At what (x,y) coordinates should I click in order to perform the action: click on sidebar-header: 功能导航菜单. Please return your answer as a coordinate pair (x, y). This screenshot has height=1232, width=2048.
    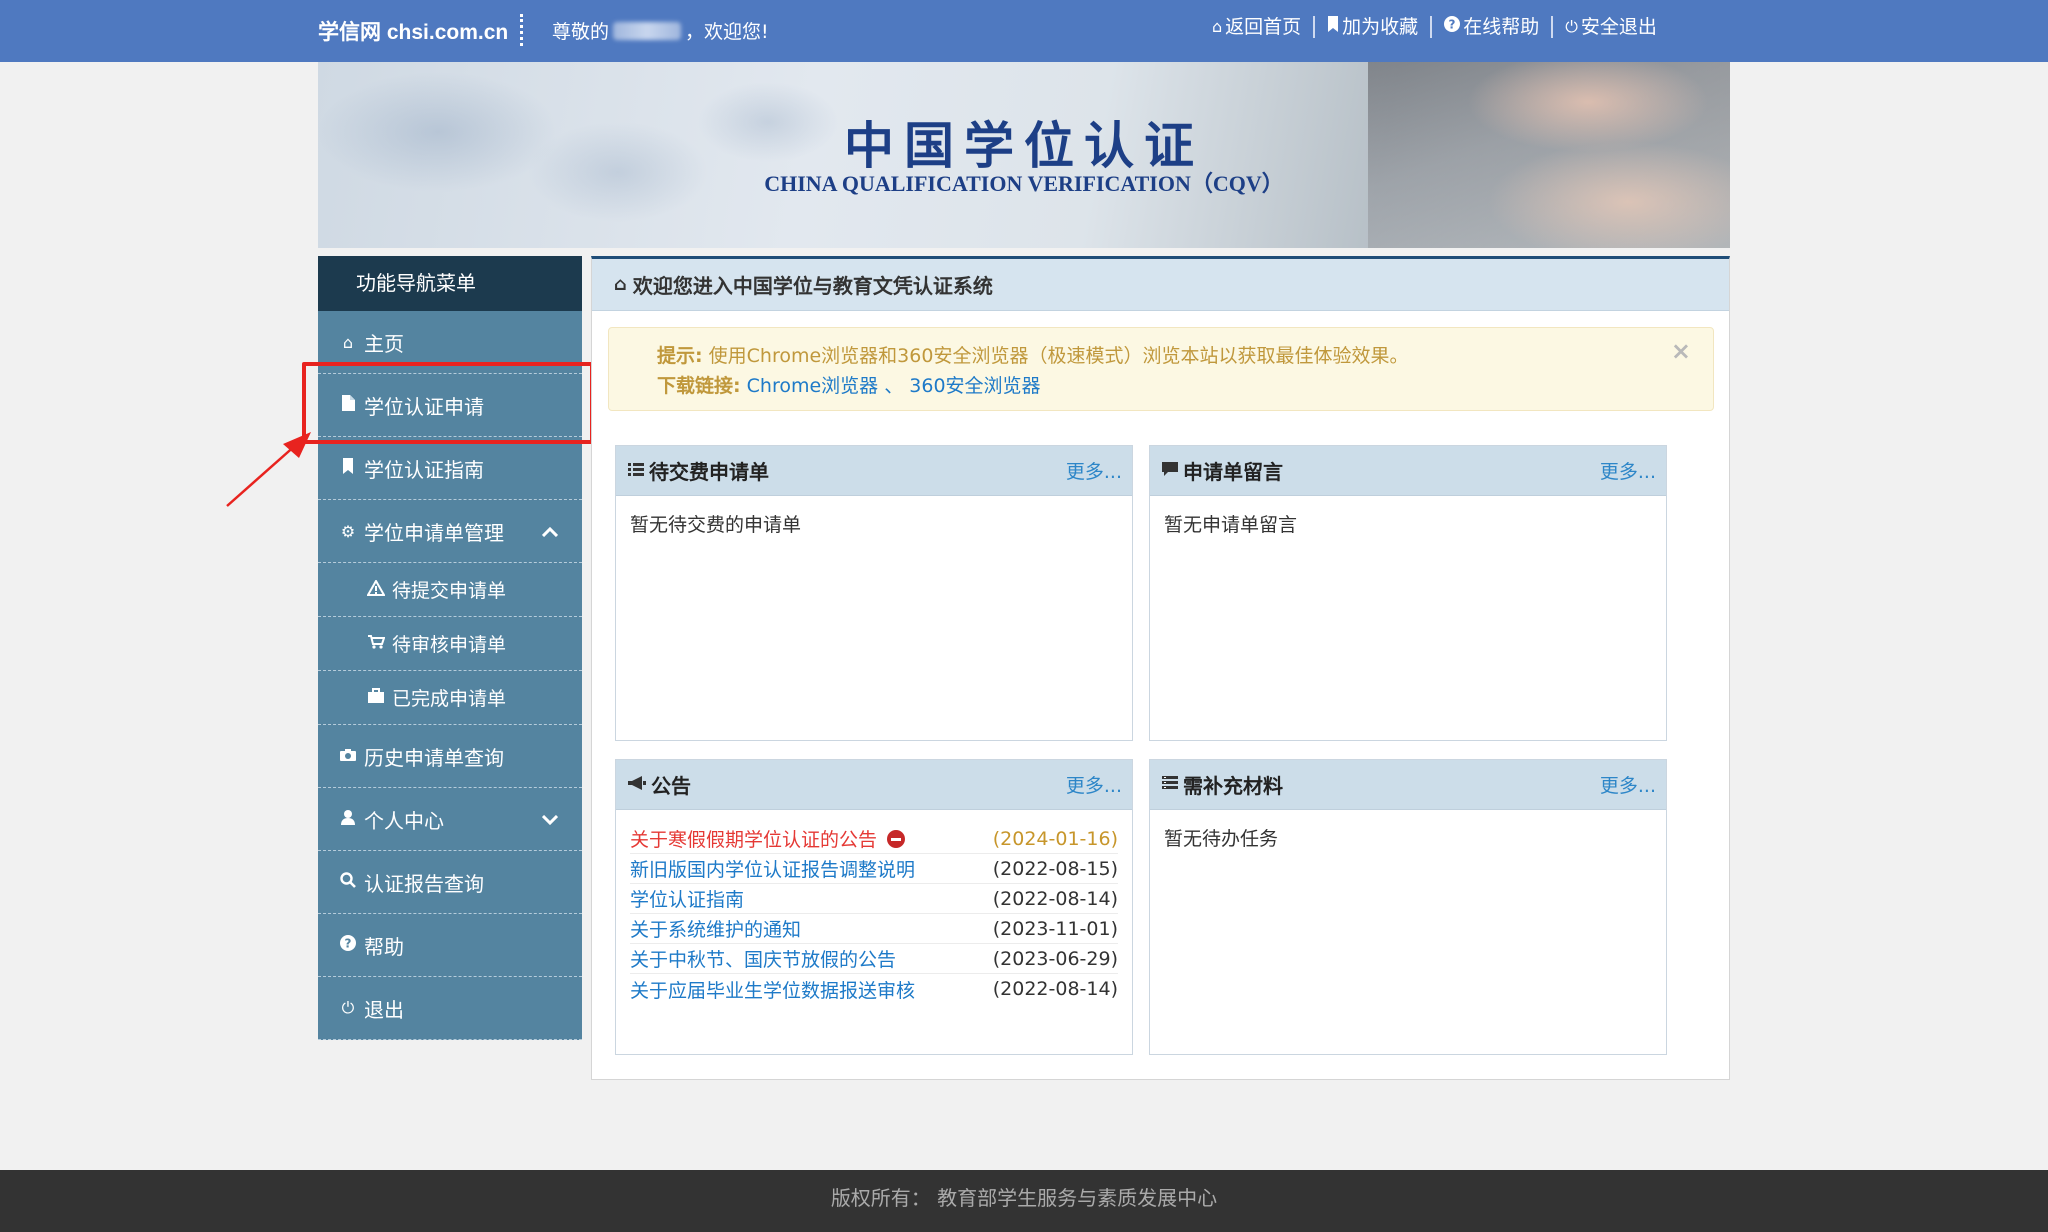
    Looking at the image, I should click on (450, 283).